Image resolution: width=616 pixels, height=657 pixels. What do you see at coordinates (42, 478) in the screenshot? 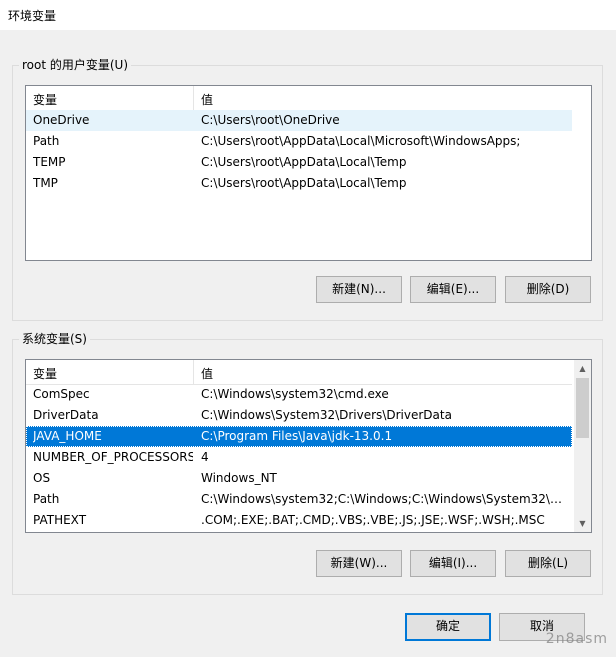
I see `variable-name: OS` at bounding box center [42, 478].